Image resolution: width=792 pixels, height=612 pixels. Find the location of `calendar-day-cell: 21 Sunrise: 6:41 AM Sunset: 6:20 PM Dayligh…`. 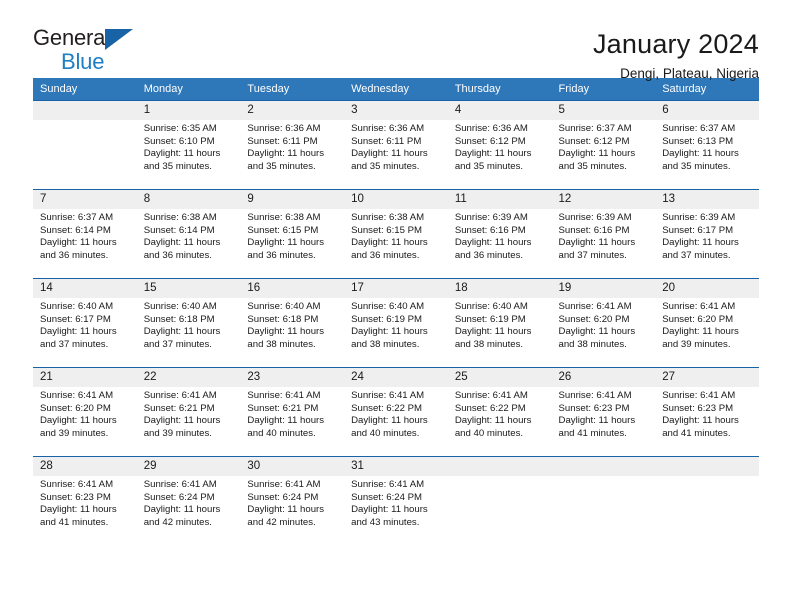

calendar-day-cell: 21 Sunrise: 6:41 AM Sunset: 6:20 PM Dayligh… is located at coordinates (85, 412).